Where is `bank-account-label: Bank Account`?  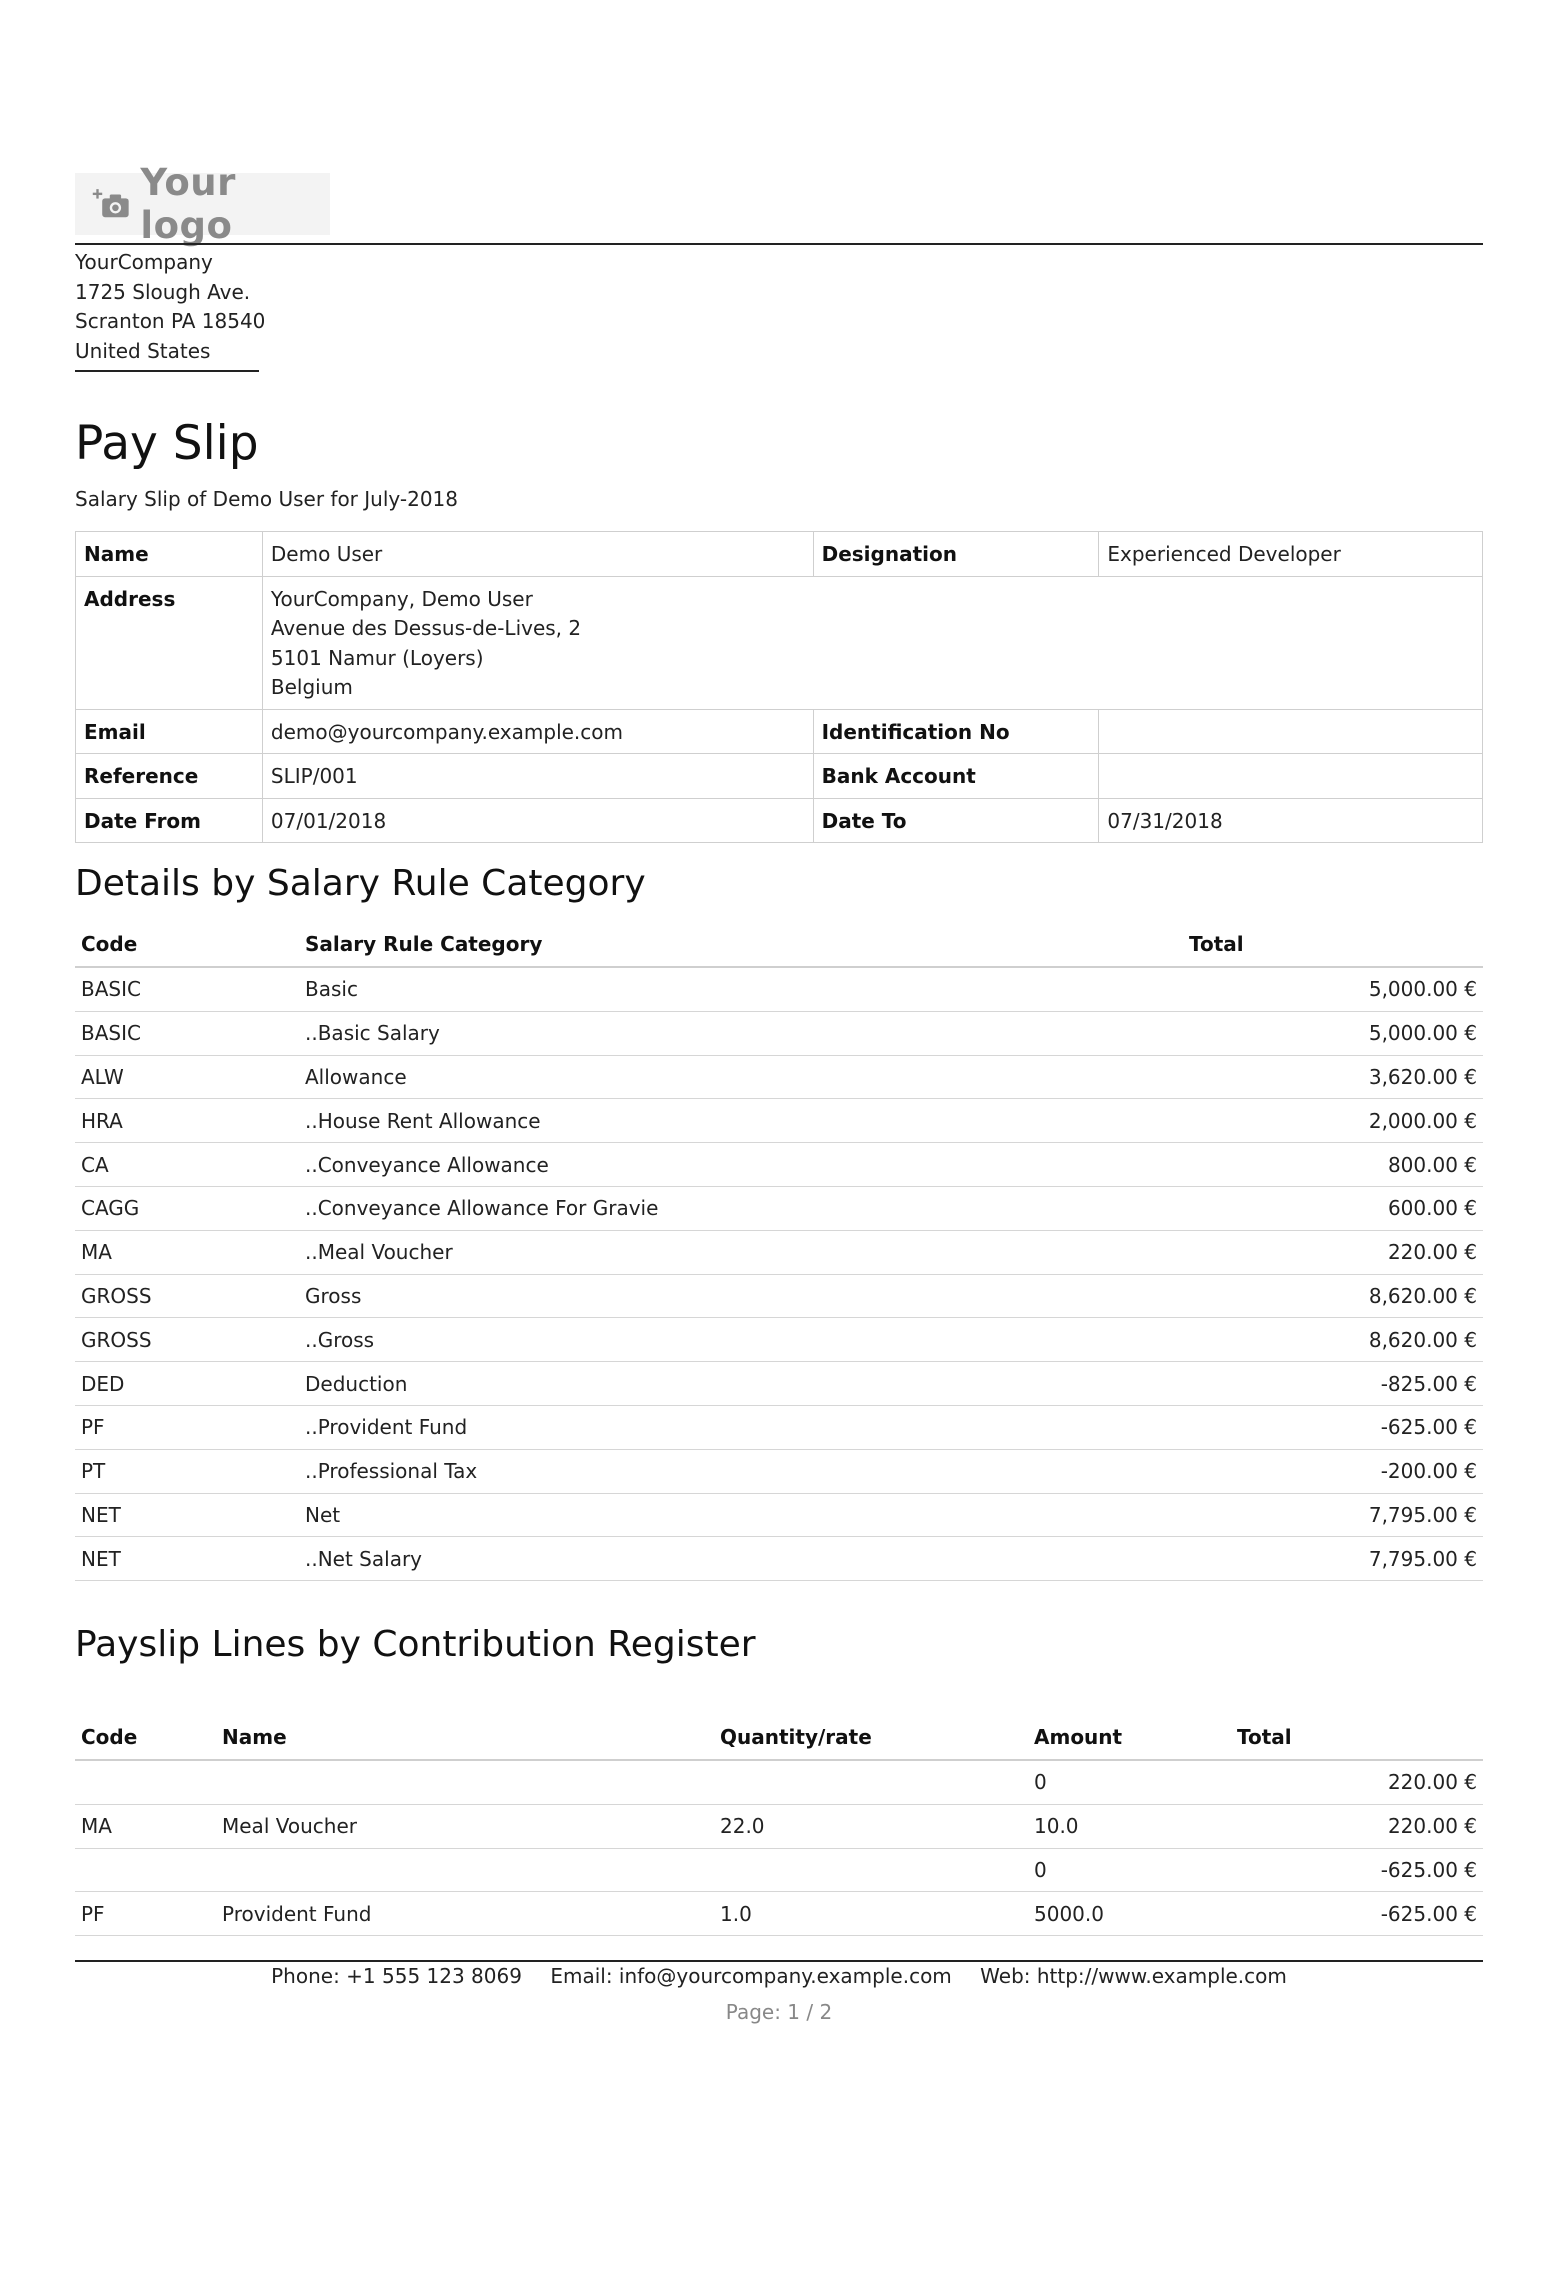
bank-account-label: Bank Account is located at coordinates (956, 776).